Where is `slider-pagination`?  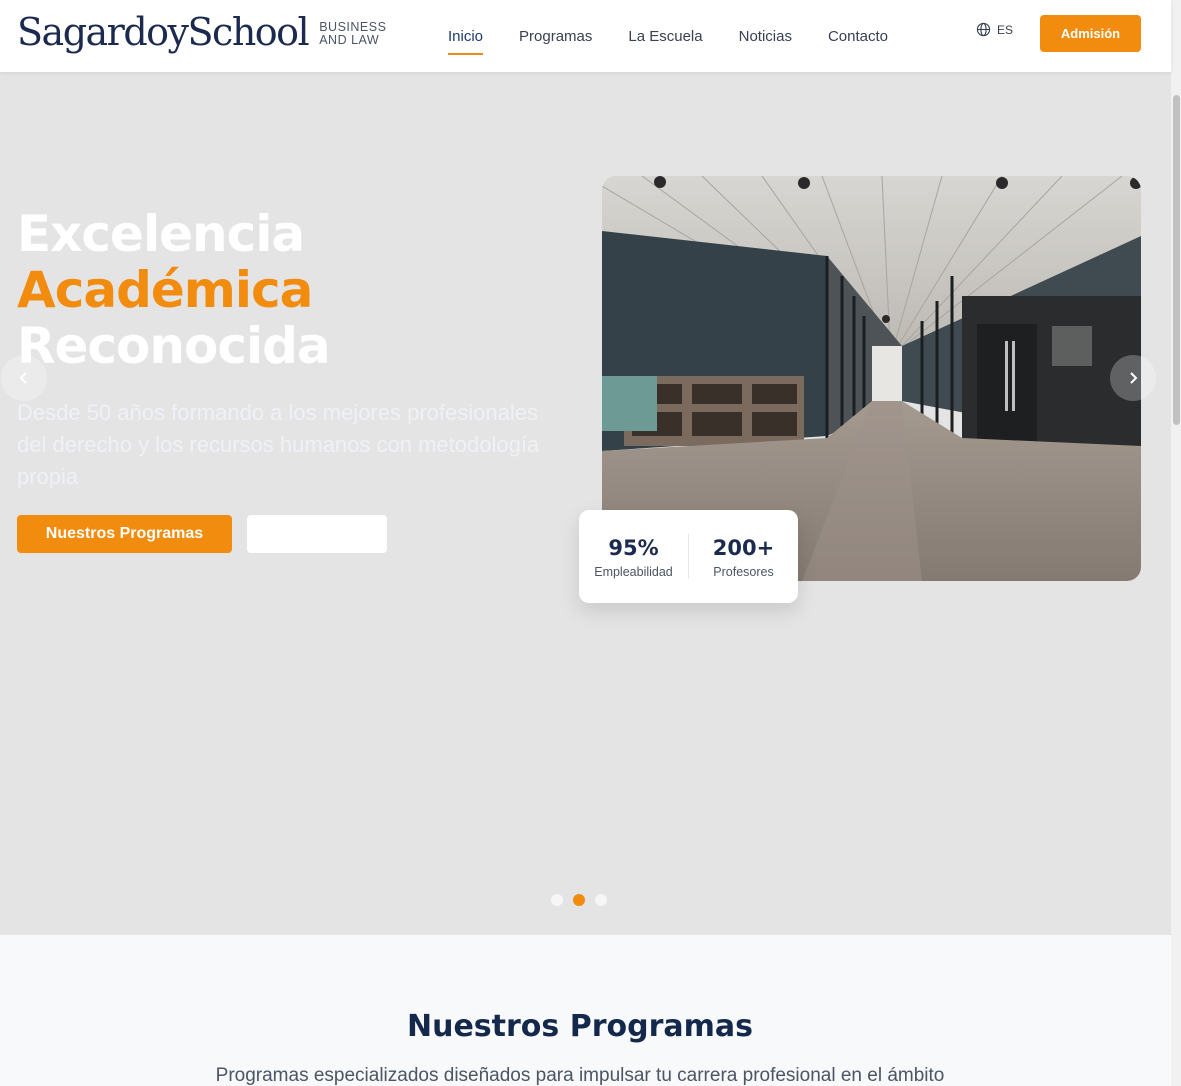
slider-pagination is located at coordinates (579, 900).